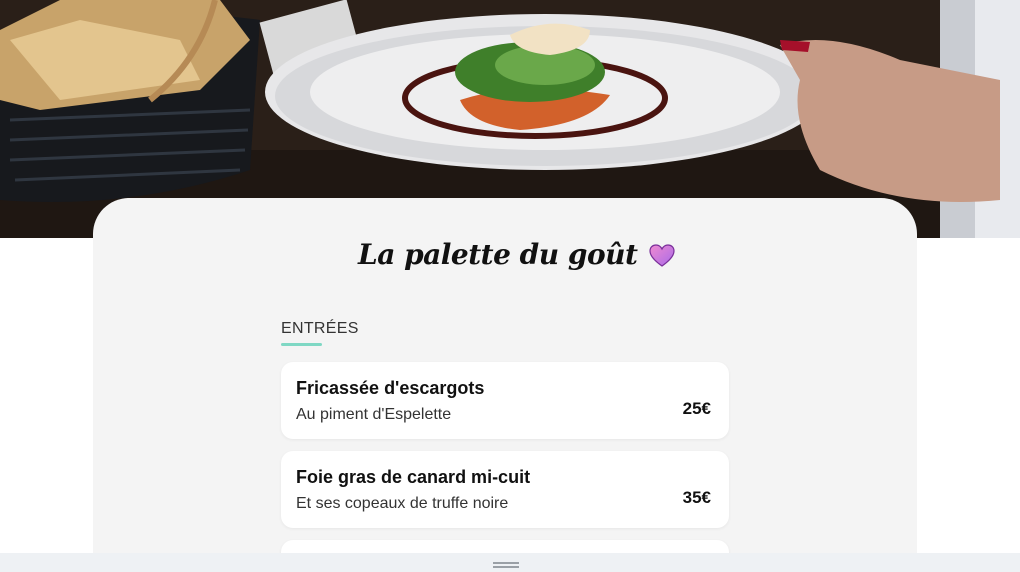  I want to click on restaurant-title: La palette du goût, so click(498, 254).